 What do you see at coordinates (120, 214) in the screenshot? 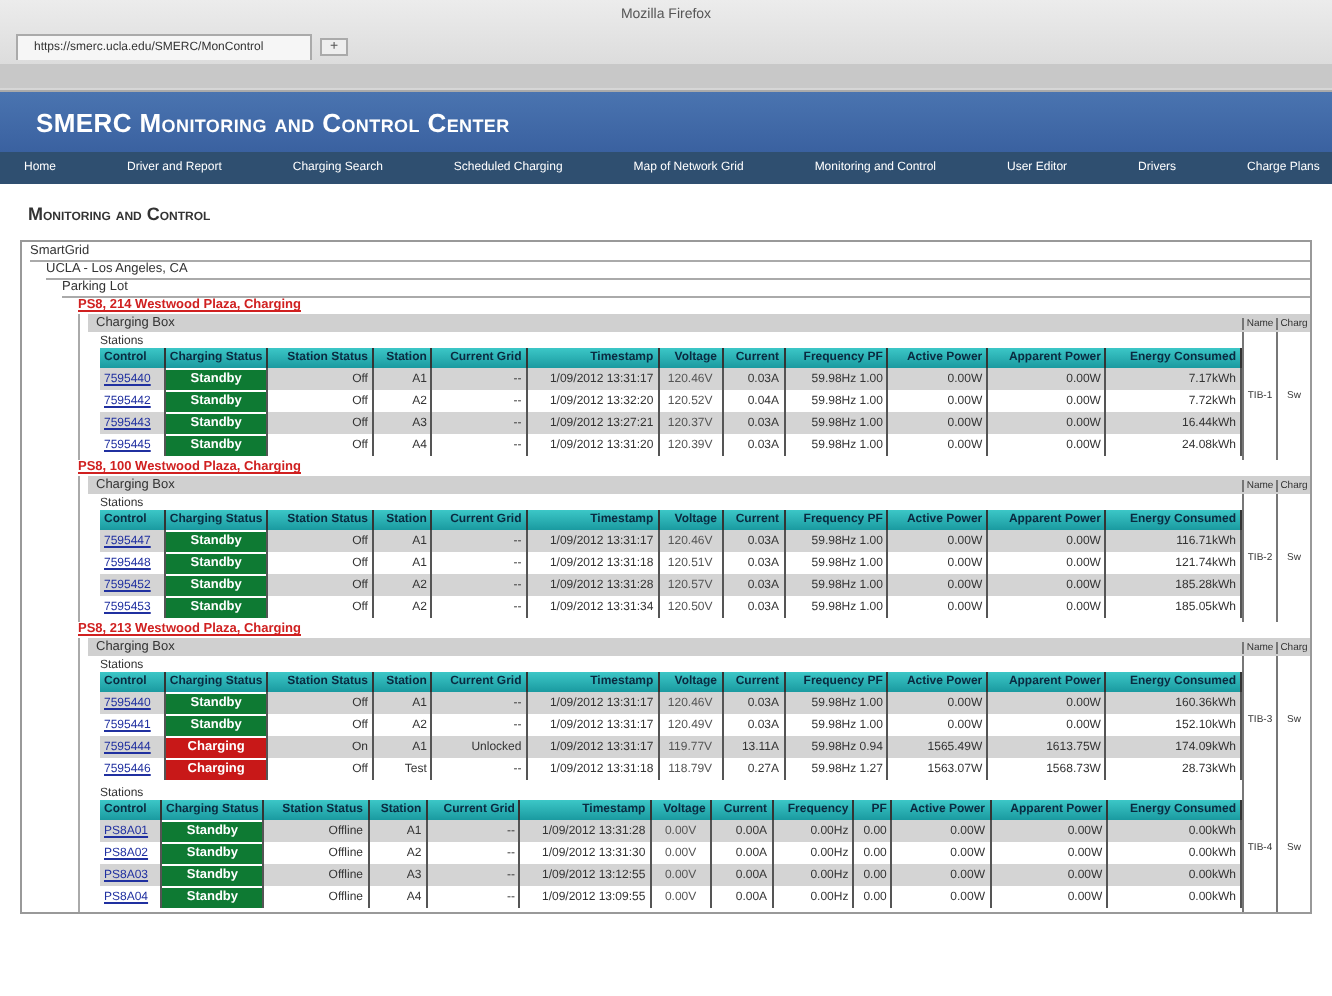
I see `page-heading: Monitoring and Control` at bounding box center [120, 214].